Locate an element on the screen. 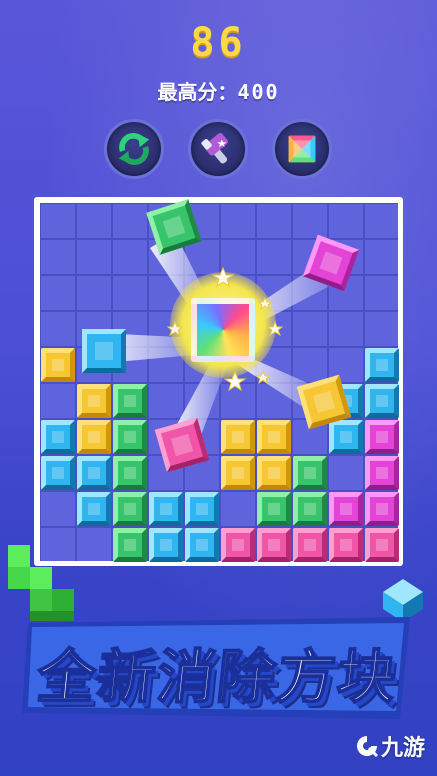 This screenshot has height=776, width=437. hammer-icon is located at coordinates (214, 148).